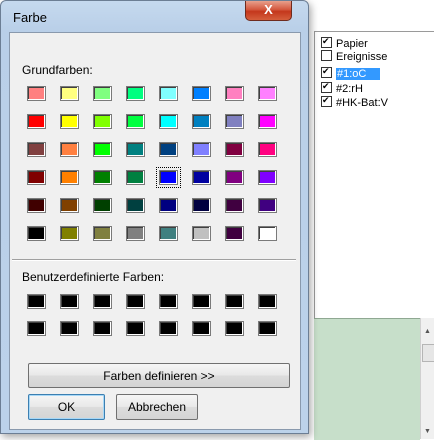 The width and height of the screenshot is (434, 440). I want to click on basic-colors-label: Grundfarben:, so click(57, 70).